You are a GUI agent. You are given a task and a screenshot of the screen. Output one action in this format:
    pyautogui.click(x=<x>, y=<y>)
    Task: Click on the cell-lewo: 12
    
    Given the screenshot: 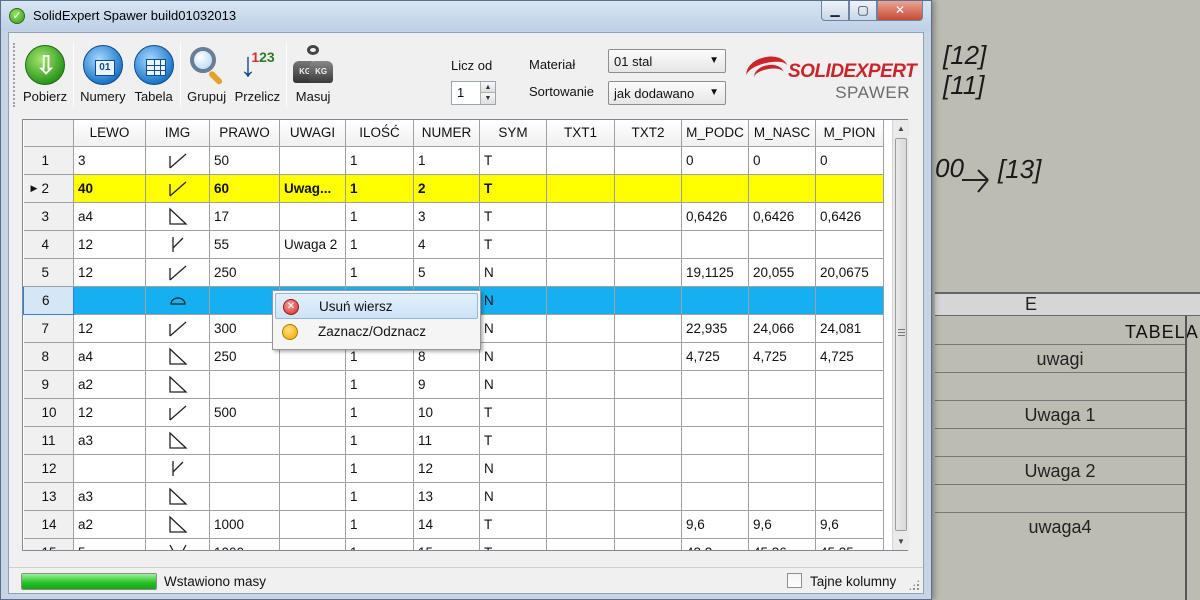 What is the action you would take?
    pyautogui.click(x=109, y=328)
    